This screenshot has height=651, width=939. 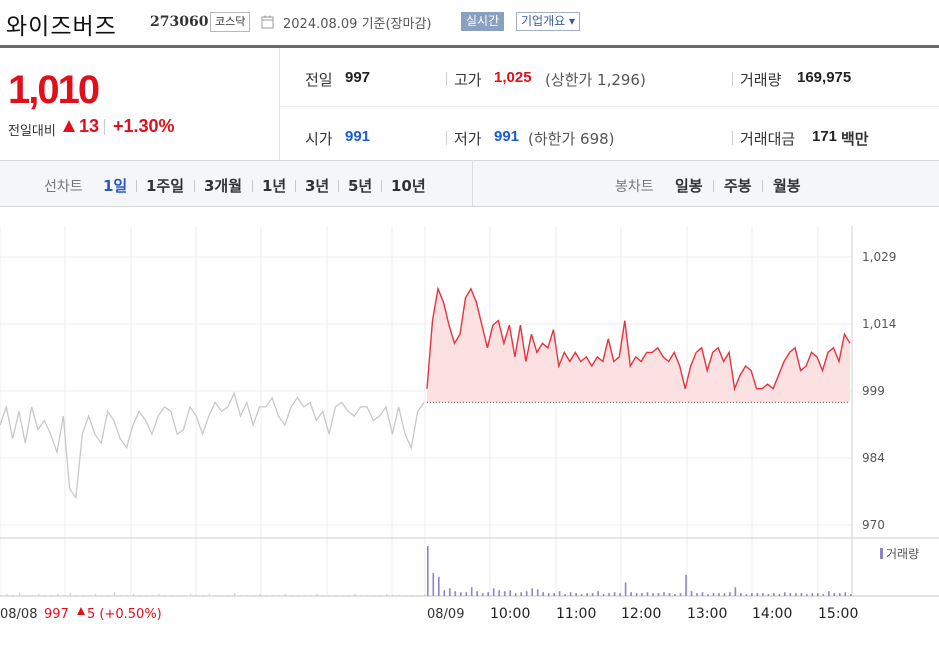 What do you see at coordinates (787, 185) in the screenshot?
I see `tab-monthly-candle: 월봉` at bounding box center [787, 185].